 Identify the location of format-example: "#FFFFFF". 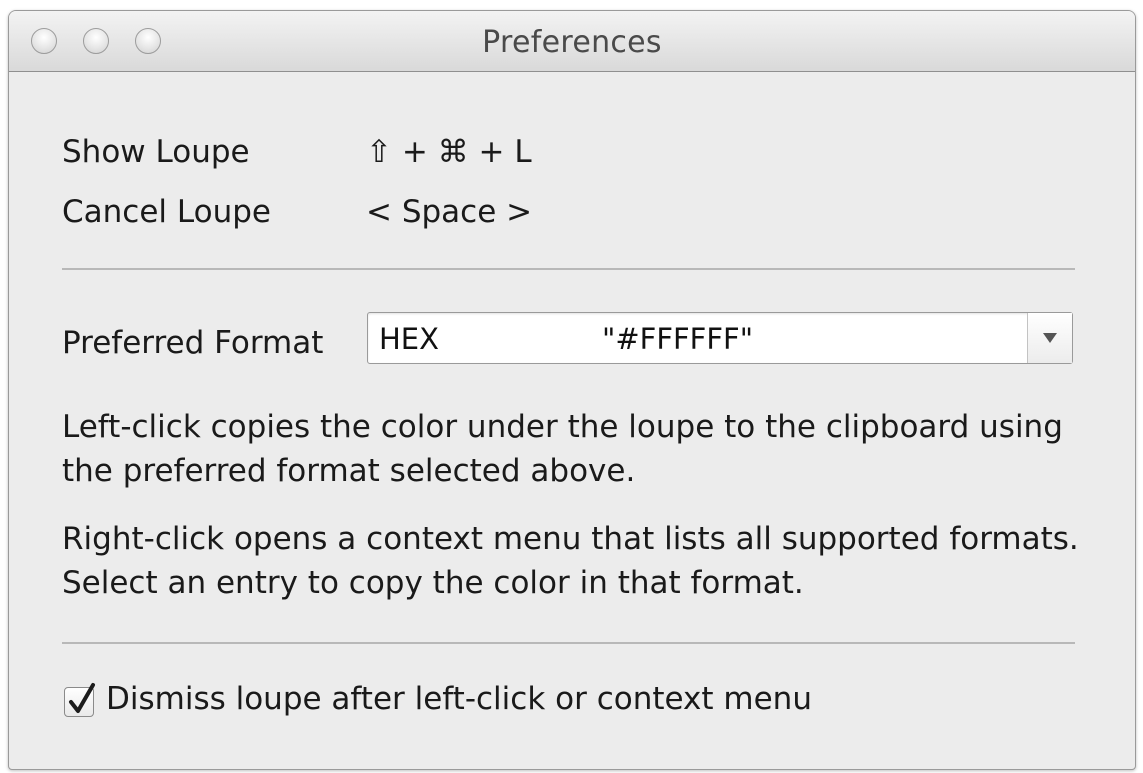
(678, 339).